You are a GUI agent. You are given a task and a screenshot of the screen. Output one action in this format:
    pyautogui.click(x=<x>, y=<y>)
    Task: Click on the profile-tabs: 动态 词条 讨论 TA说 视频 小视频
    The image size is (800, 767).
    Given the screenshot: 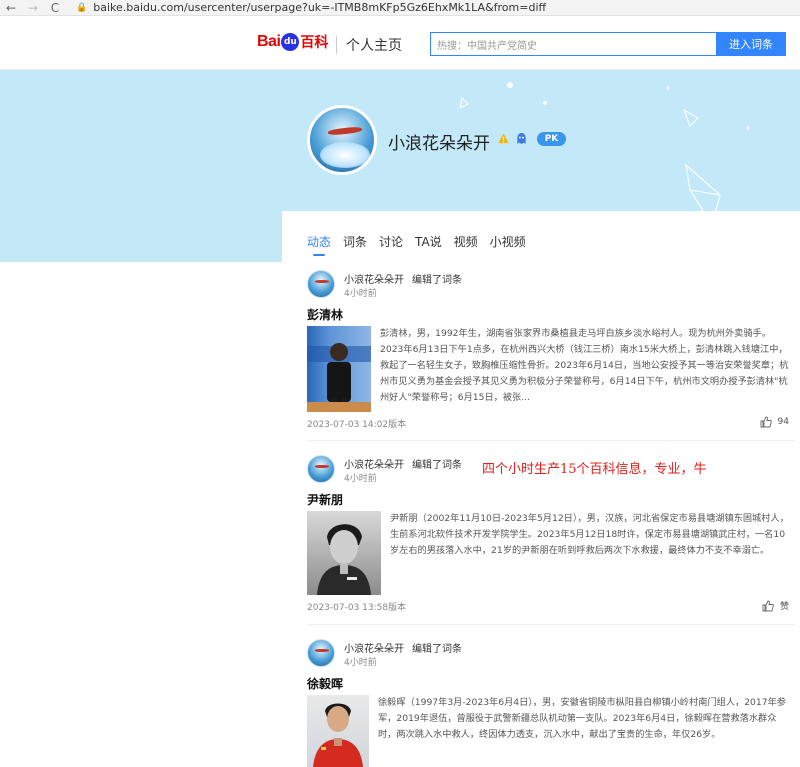 What is the action you would take?
    pyautogui.click(x=422, y=244)
    